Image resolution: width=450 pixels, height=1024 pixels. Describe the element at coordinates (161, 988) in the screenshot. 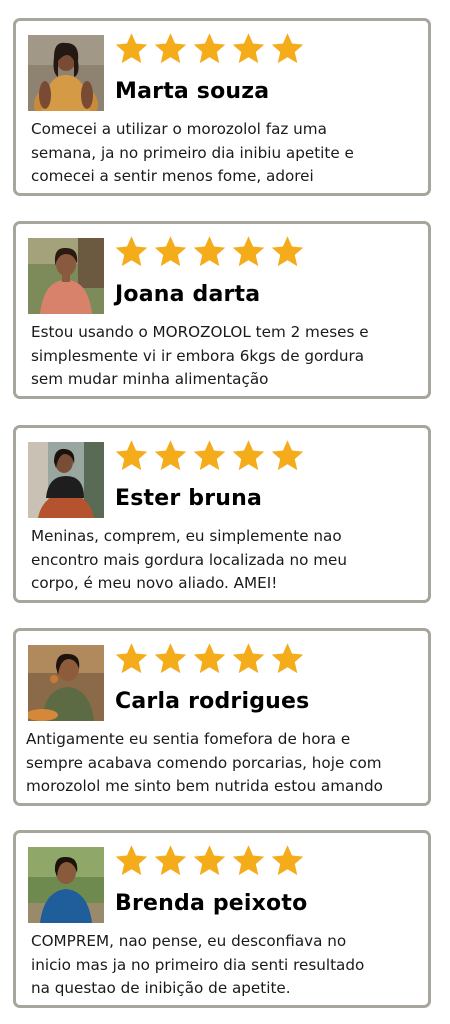

I see `review-text-line: na questao de inibição de apetite.` at that location.